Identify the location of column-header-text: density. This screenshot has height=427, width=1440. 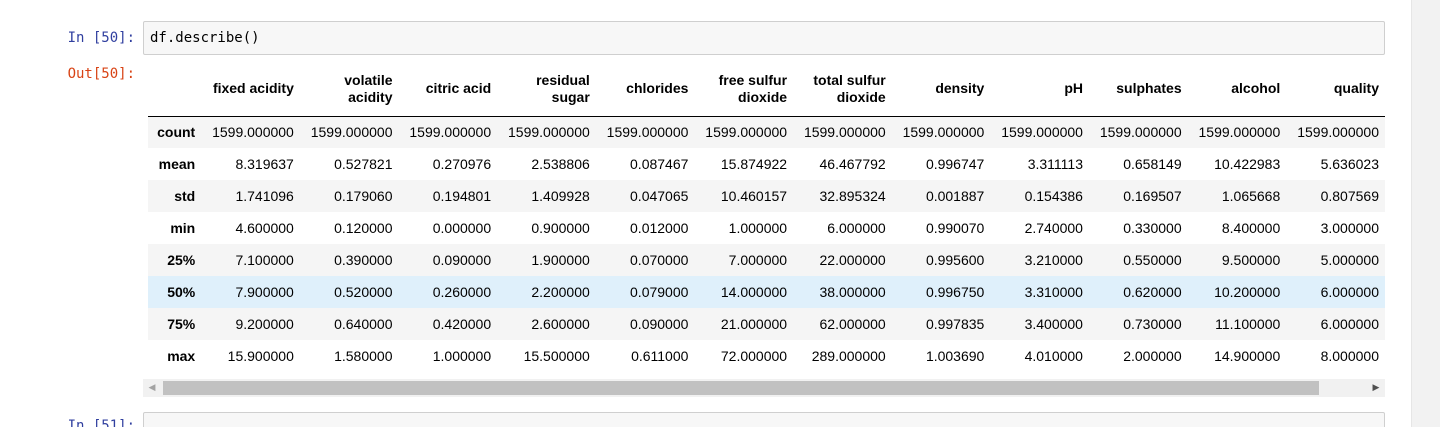
(960, 88).